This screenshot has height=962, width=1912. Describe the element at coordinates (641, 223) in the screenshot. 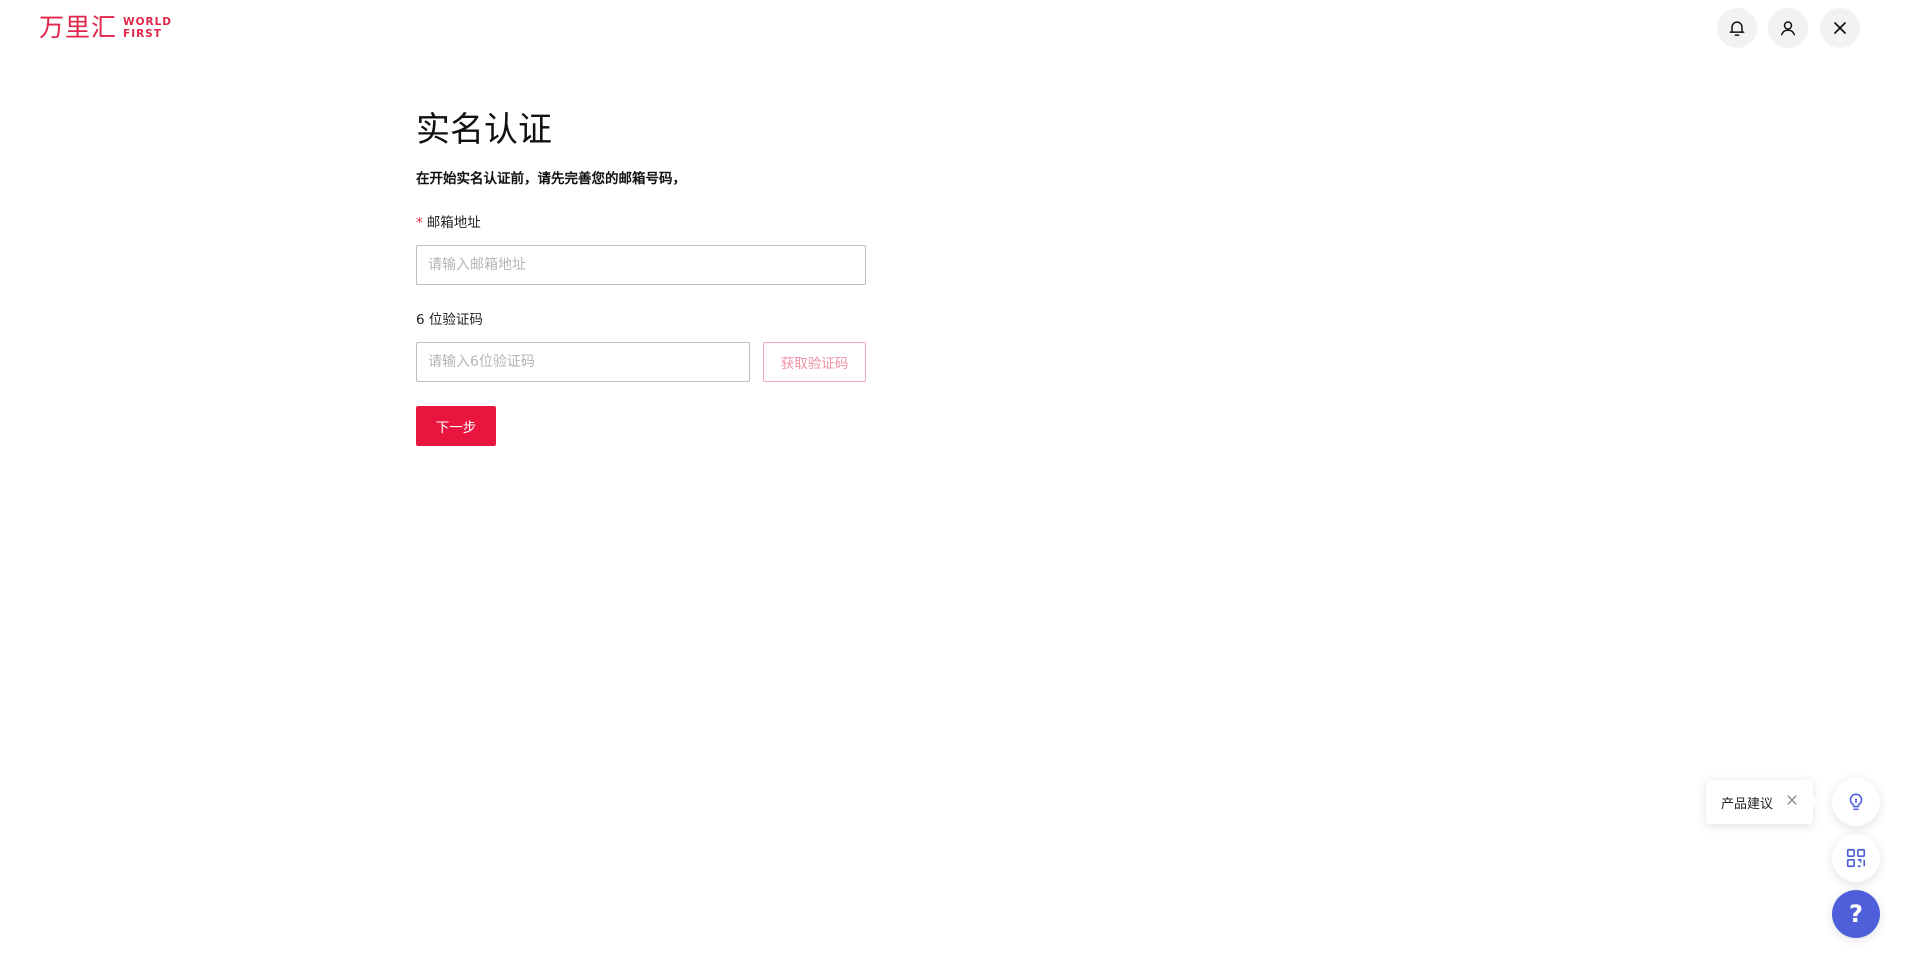

I see `email-label: * 邮箱地址` at that location.